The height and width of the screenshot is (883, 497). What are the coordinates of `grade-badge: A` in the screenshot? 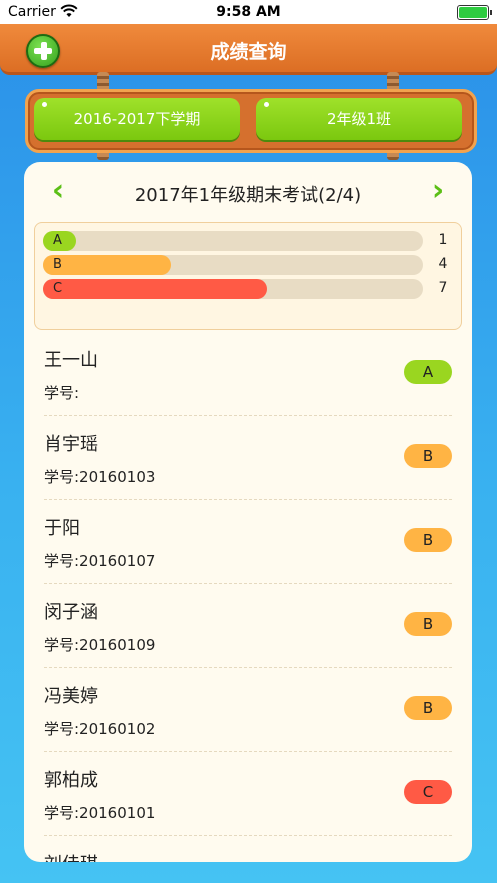 It's located at (428, 372).